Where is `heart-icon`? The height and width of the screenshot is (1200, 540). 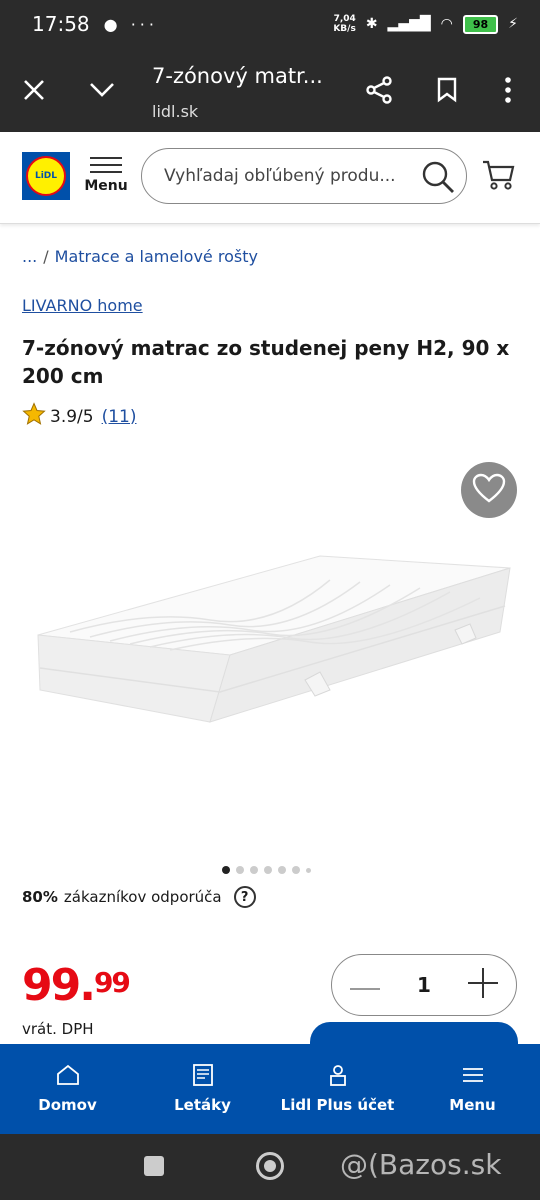
heart-icon is located at coordinates (489, 490).